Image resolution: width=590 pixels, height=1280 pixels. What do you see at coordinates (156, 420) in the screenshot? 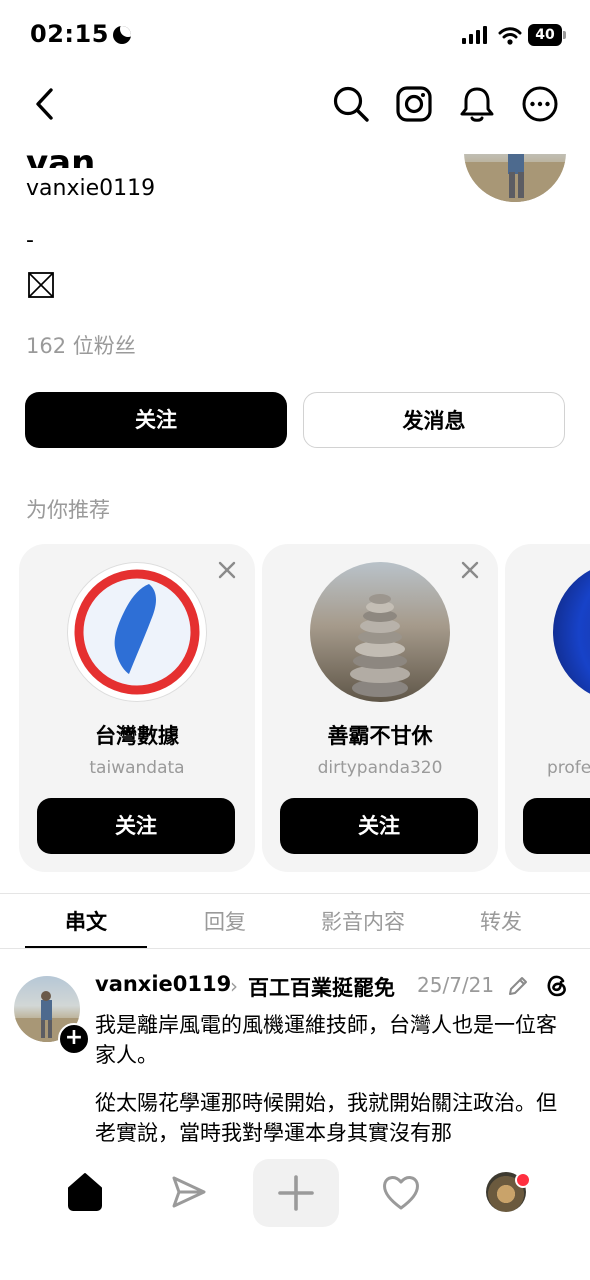
I see `follow-button: 关注` at bounding box center [156, 420].